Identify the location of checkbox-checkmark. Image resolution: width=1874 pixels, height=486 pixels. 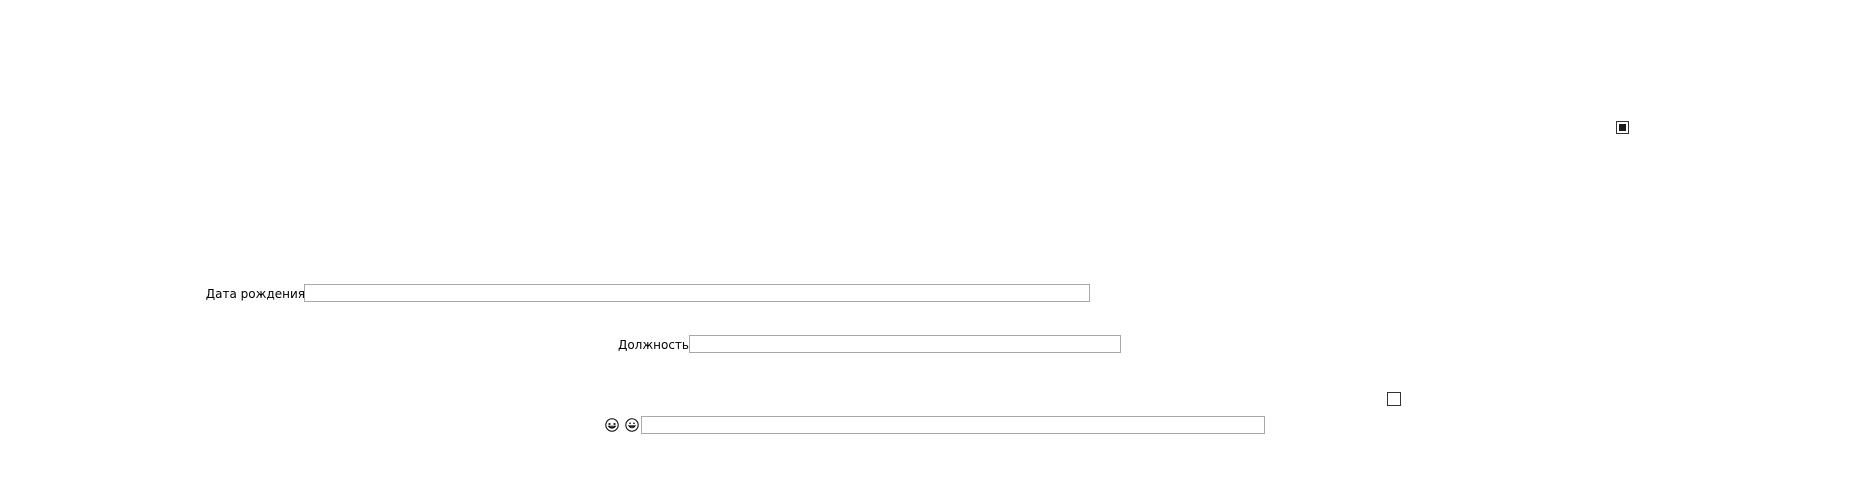
(1622, 127).